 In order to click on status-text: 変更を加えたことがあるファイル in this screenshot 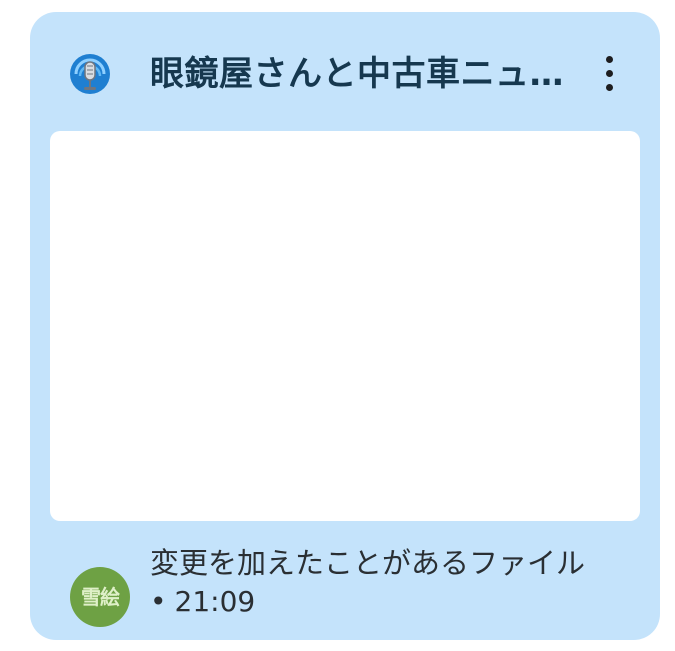, I will do `click(368, 563)`.